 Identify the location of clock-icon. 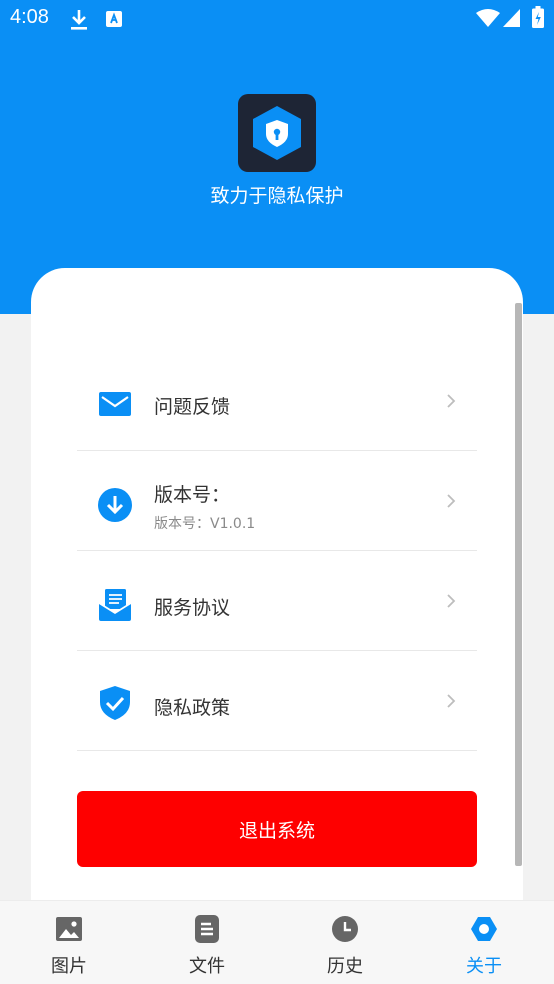
(345, 929).